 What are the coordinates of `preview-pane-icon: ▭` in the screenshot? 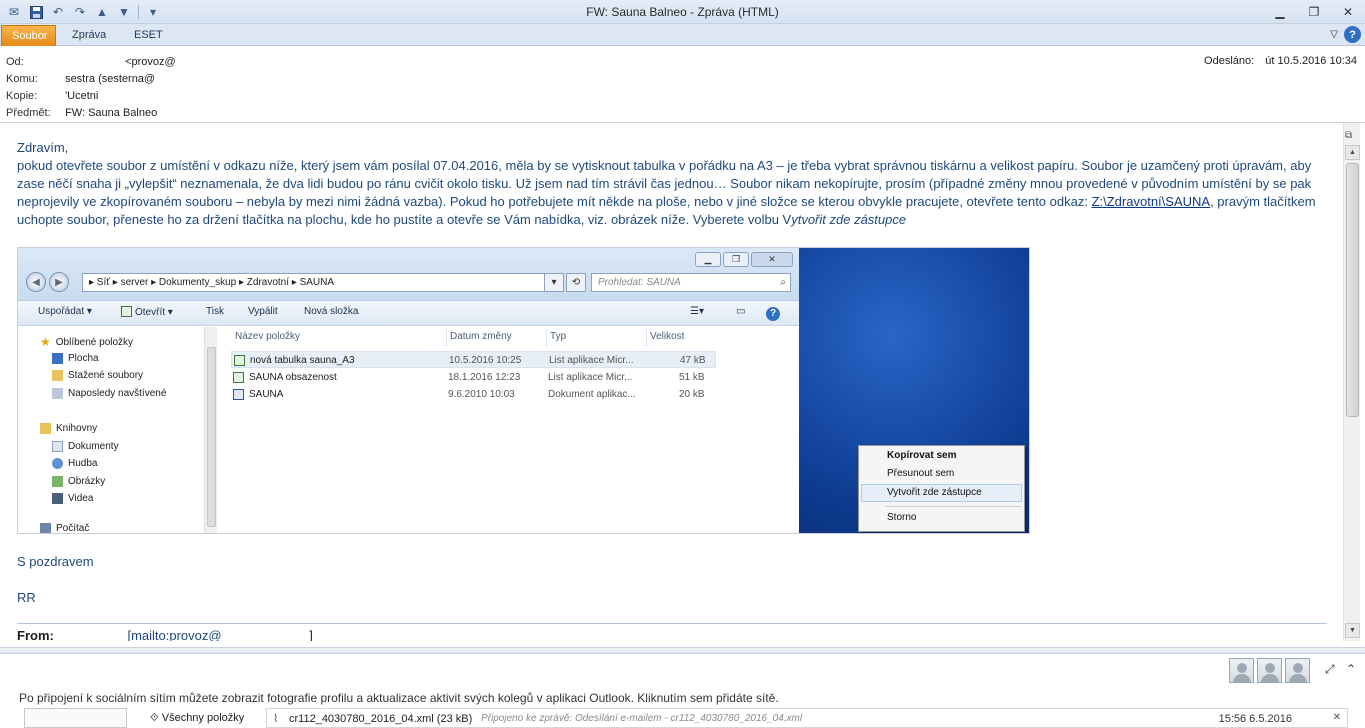 It's located at (741, 311).